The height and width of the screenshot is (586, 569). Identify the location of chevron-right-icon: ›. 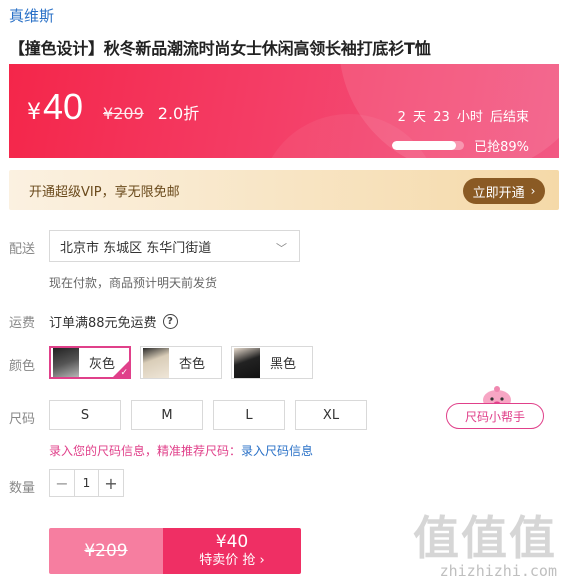
(533, 191).